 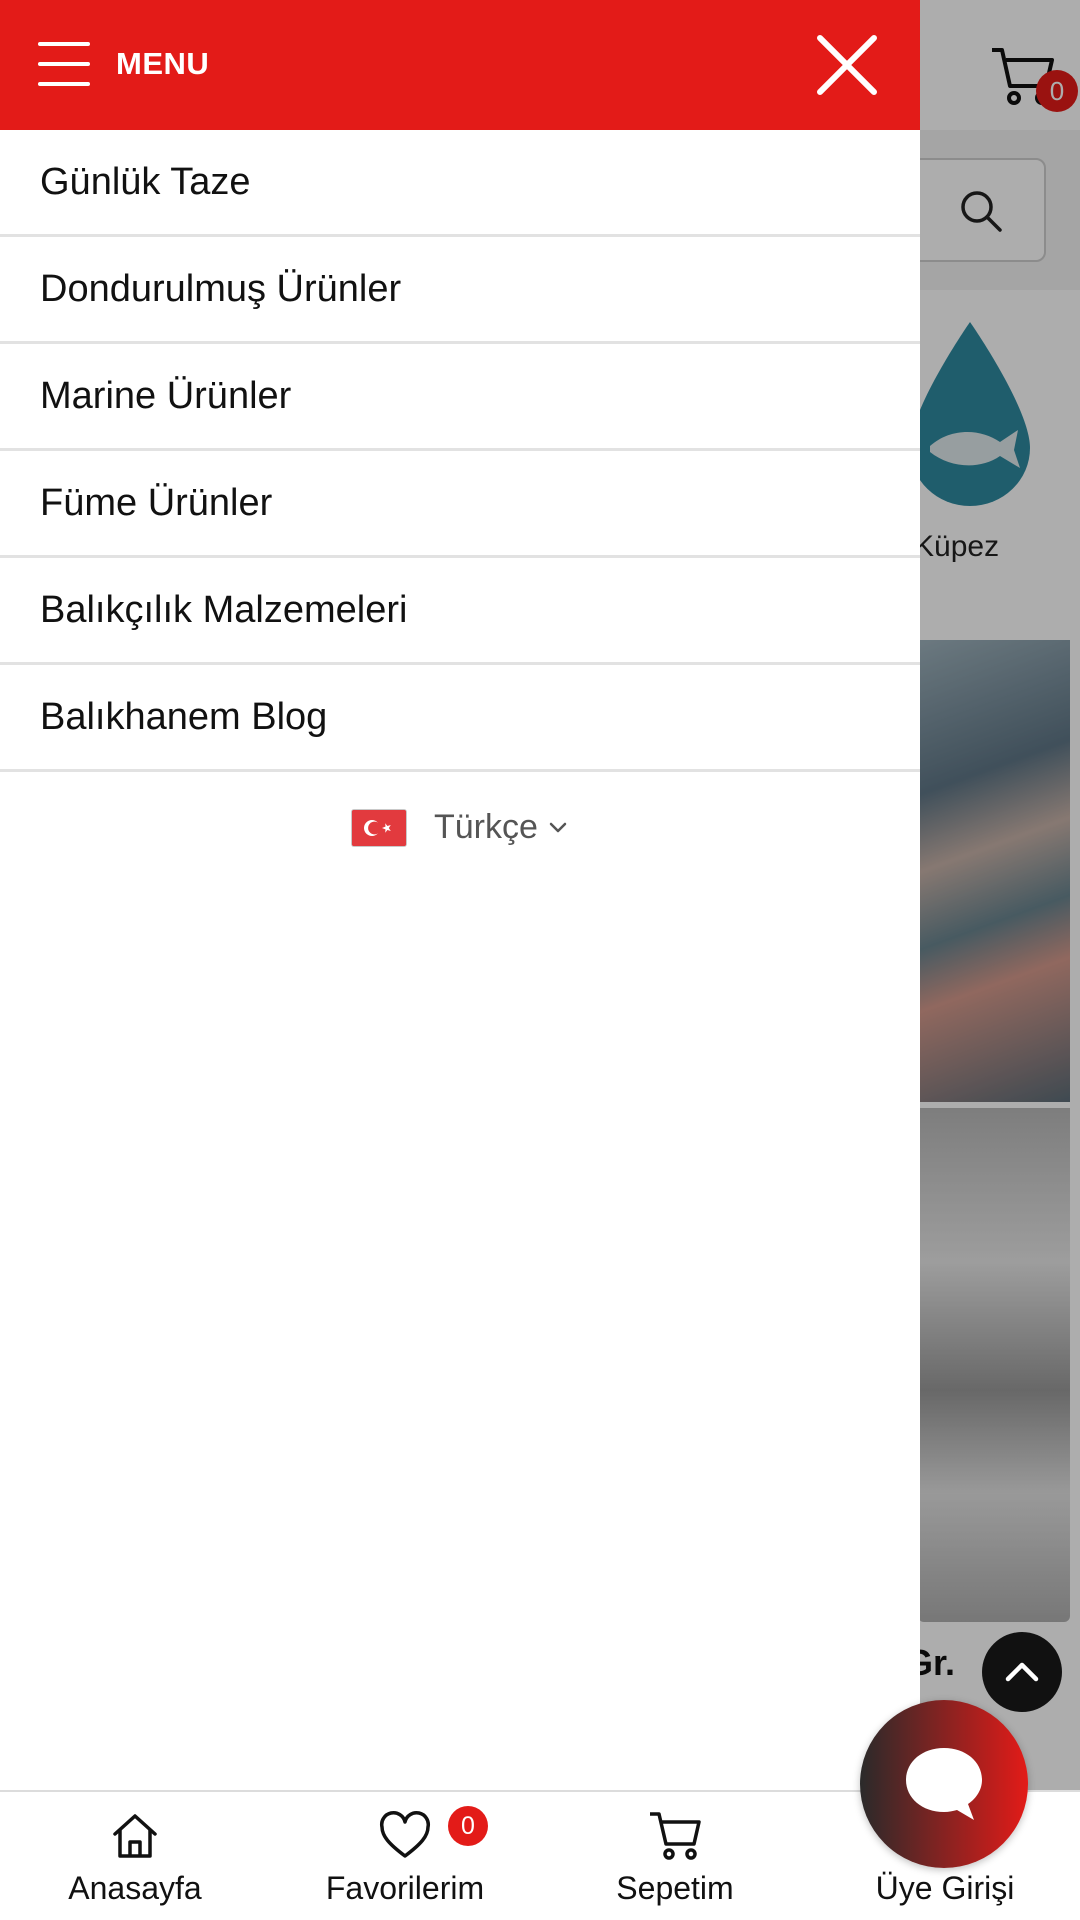 I want to click on close-icon, so click(x=847, y=65).